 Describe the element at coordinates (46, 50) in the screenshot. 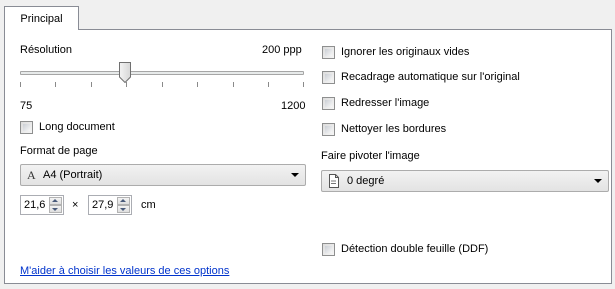

I see `resolution-label: Résolution` at that location.